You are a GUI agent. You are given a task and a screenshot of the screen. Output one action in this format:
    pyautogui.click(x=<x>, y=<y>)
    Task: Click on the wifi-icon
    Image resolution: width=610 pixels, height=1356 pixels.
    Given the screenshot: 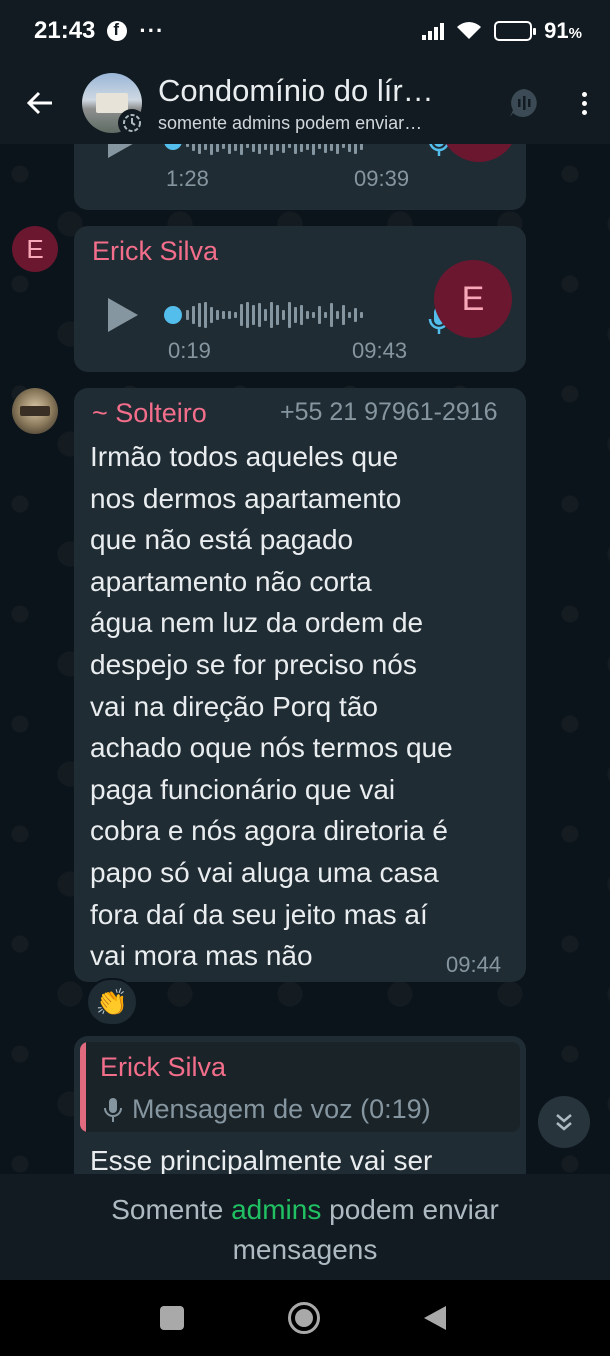 What is the action you would take?
    pyautogui.click(x=469, y=30)
    